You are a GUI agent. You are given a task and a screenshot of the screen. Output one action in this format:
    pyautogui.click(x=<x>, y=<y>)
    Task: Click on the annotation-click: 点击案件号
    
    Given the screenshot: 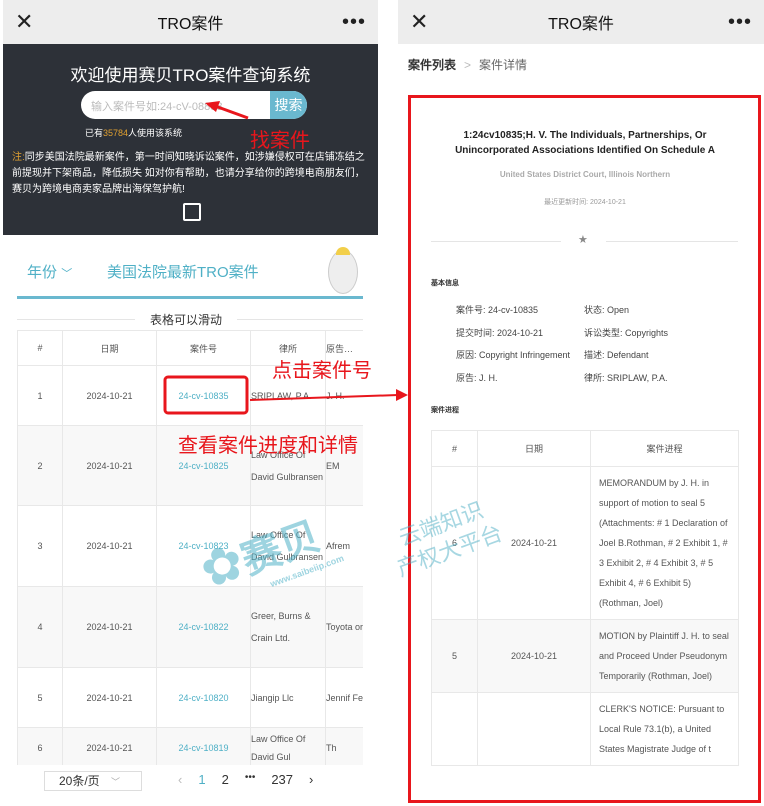 What is the action you would take?
    pyautogui.click(x=322, y=371)
    